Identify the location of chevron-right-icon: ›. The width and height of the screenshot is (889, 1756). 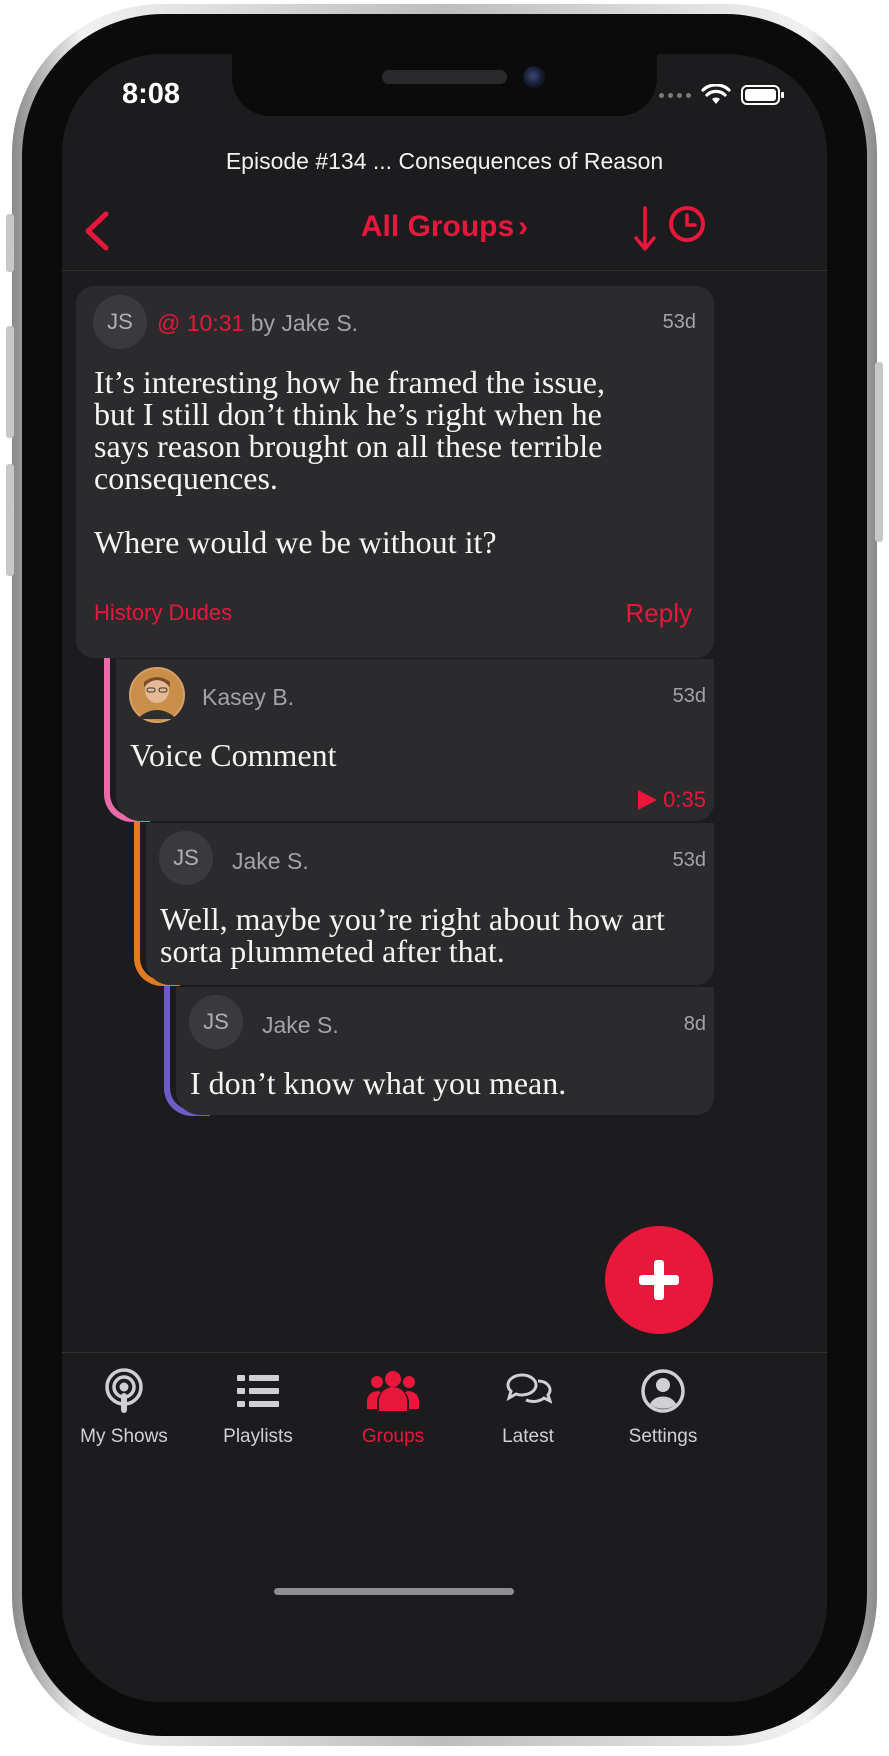
(523, 226).